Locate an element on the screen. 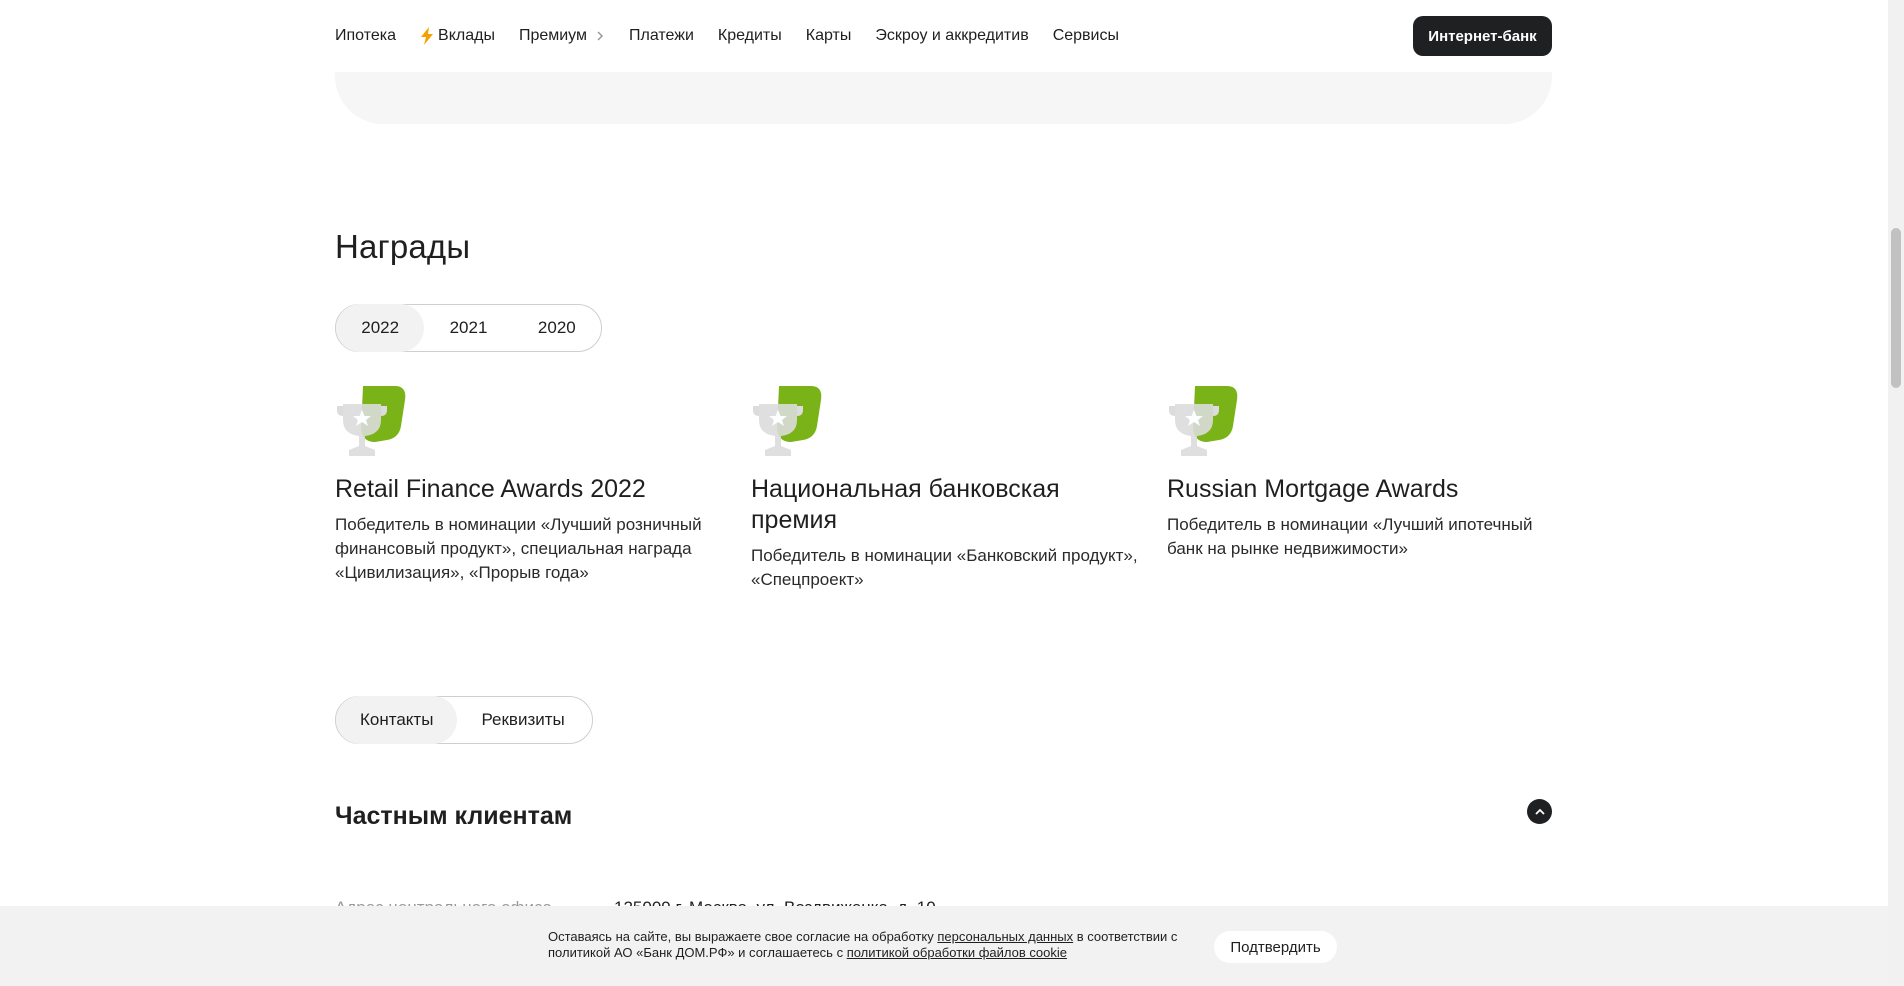 This screenshot has height=986, width=1904. scrollbar-thumb is located at coordinates (1896, 308).